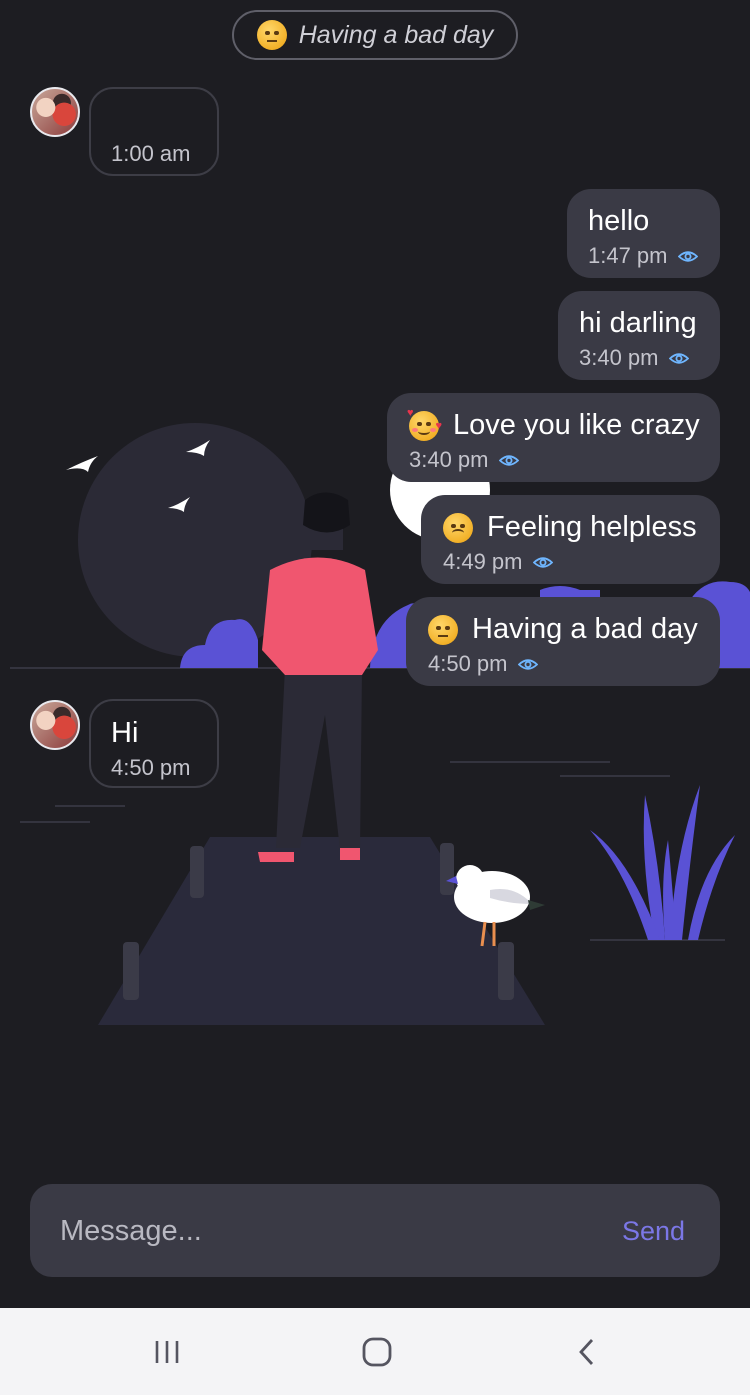 The height and width of the screenshot is (1395, 750). I want to click on message-text: hello, so click(619, 221).